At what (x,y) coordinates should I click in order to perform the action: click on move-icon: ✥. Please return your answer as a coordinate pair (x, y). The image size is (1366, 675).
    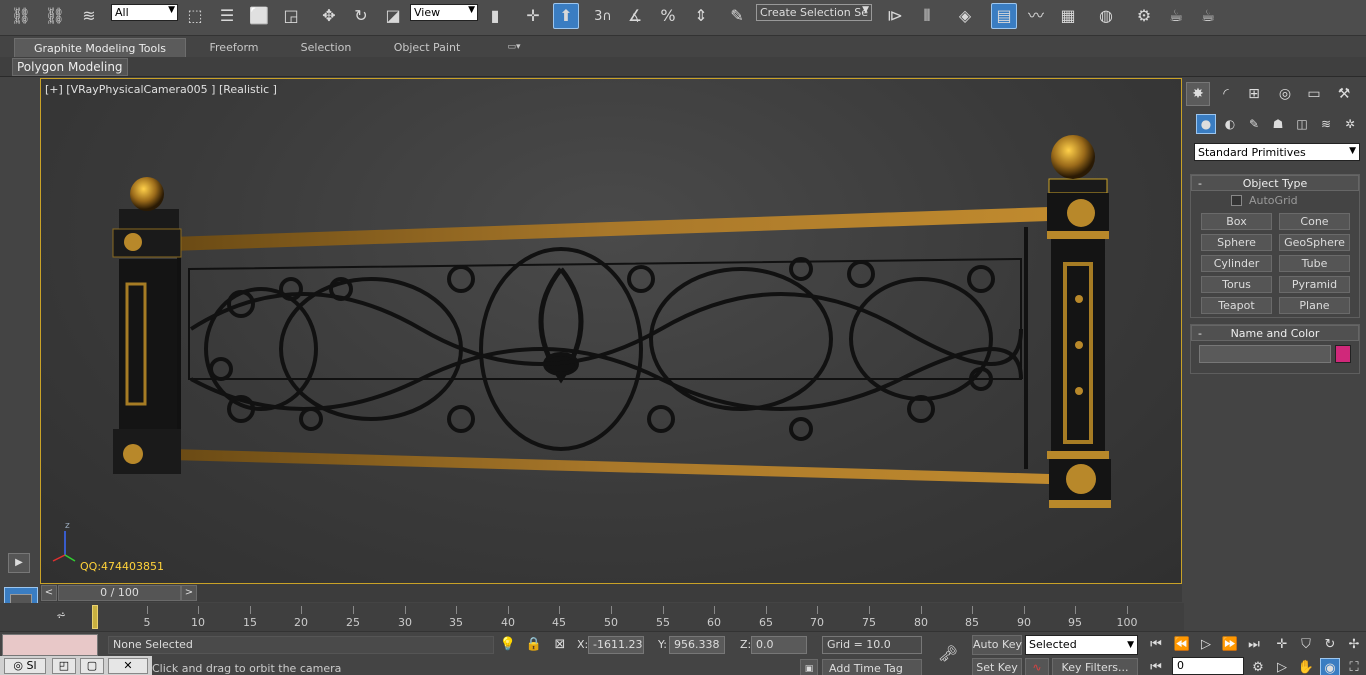
    Looking at the image, I should click on (329, 16).